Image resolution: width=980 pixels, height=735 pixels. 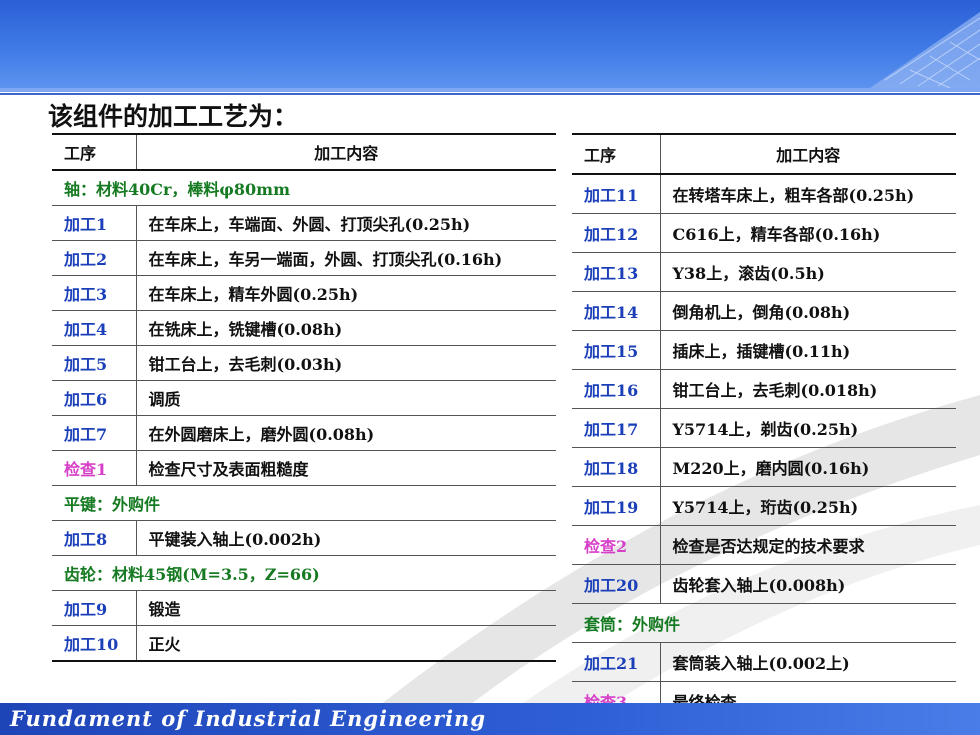 What do you see at coordinates (616, 272) in the screenshot?
I see `process-step: 加工13` at bounding box center [616, 272].